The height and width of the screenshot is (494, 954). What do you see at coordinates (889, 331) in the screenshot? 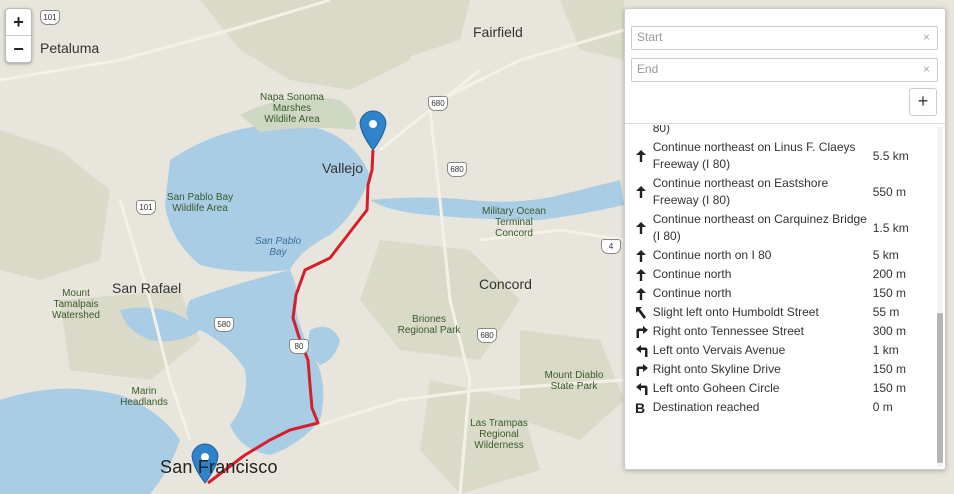
I see `direction-distance: 300 m` at bounding box center [889, 331].